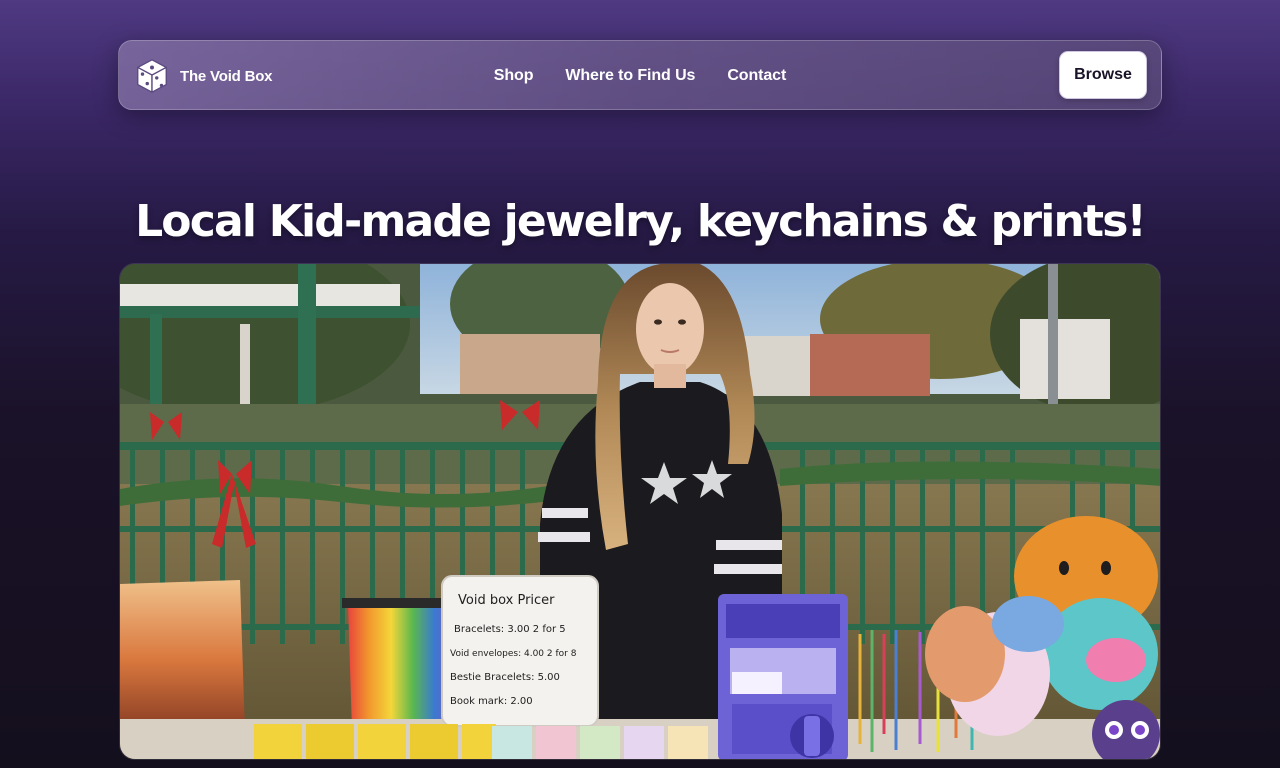 The width and height of the screenshot is (1280, 768). Describe the element at coordinates (152, 76) in the screenshot. I see `dice-cube-icon` at that location.